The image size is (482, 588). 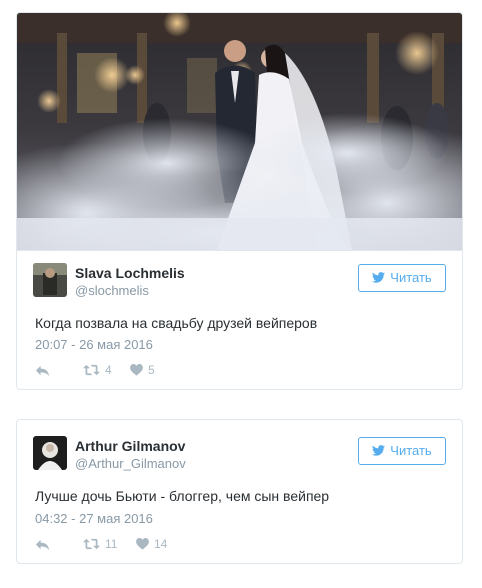 I want to click on tweet-header: Arthur Gilmanov @Arthur_Gilmanov Читать, so click(x=239, y=454).